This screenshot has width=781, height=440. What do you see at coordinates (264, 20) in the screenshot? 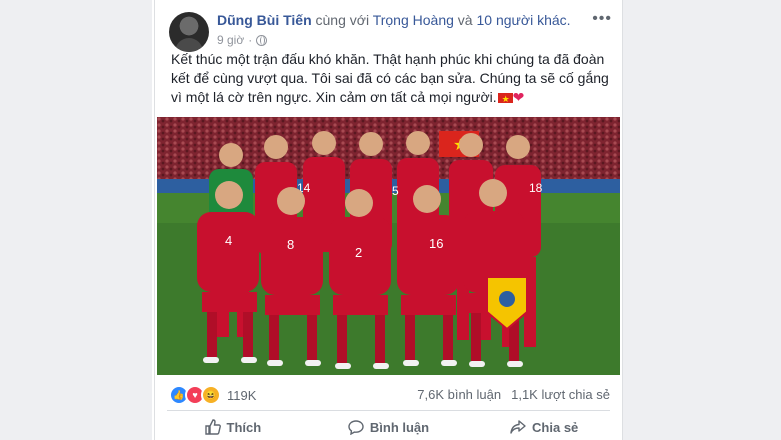
I see `author-name: Dũng Bùi Tiến` at bounding box center [264, 20].